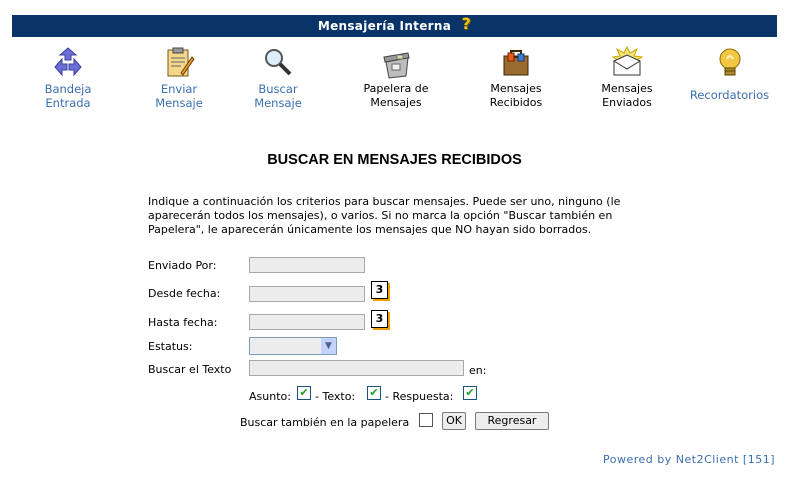  What do you see at coordinates (181, 62) in the screenshot?
I see `clipboard-pencil-icon` at bounding box center [181, 62].